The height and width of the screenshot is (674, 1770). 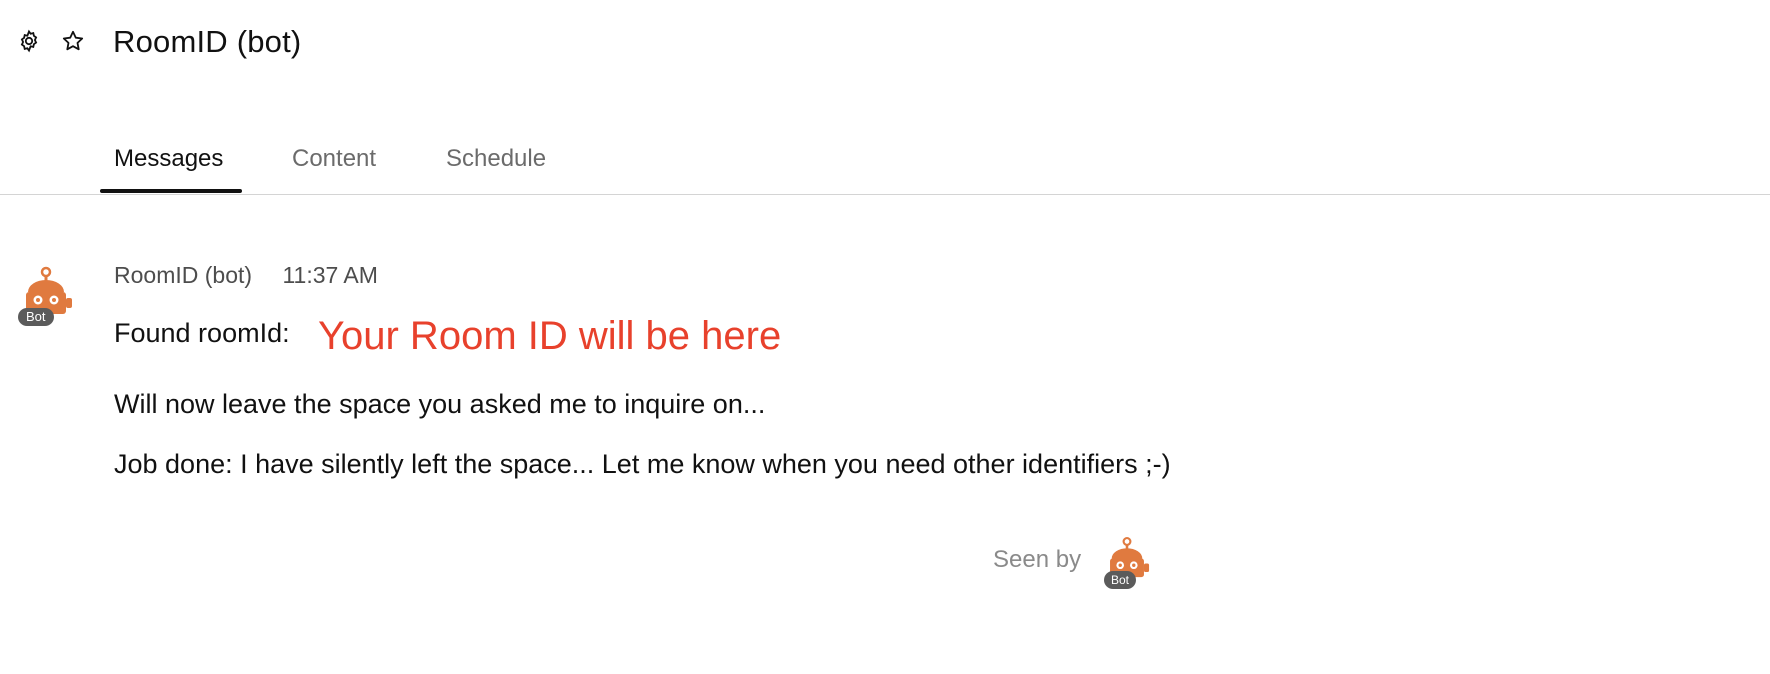 I want to click on room-header: RoomID (bot), so click(x=885, y=45).